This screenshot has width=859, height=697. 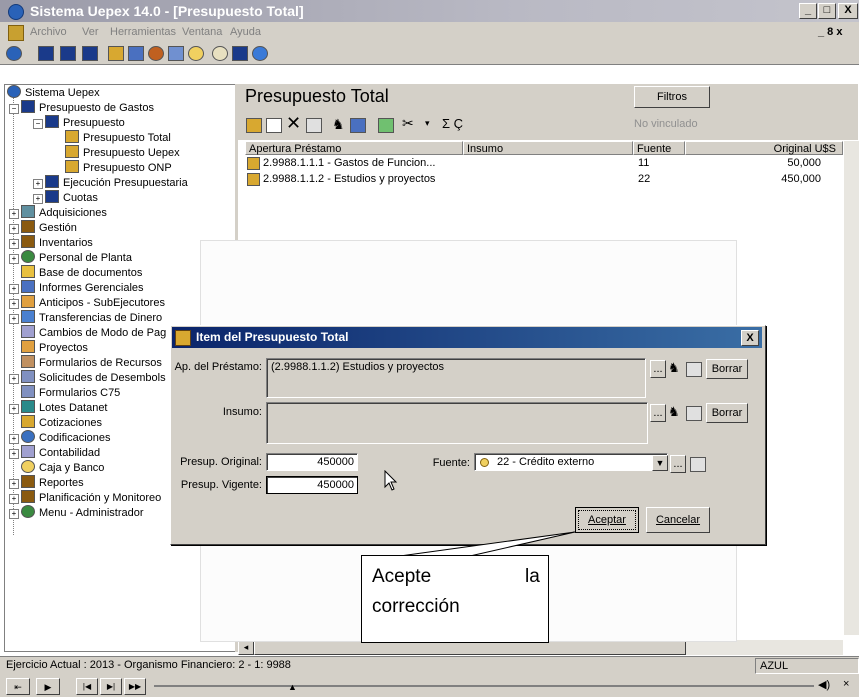 I want to click on tree-item-cuotas: Cuotas, so click(x=71, y=197).